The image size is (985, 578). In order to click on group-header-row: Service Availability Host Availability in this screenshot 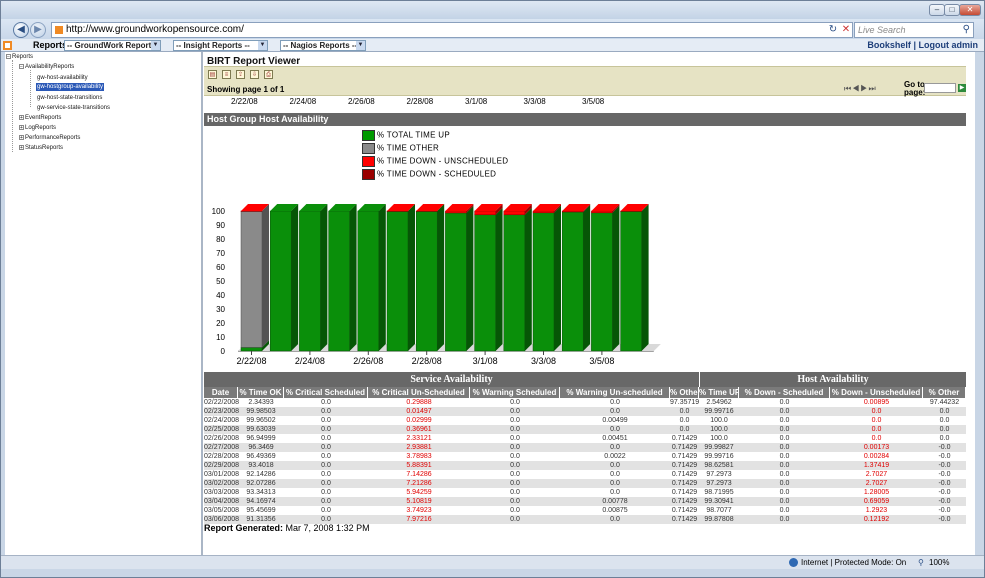, I will do `click(585, 379)`.